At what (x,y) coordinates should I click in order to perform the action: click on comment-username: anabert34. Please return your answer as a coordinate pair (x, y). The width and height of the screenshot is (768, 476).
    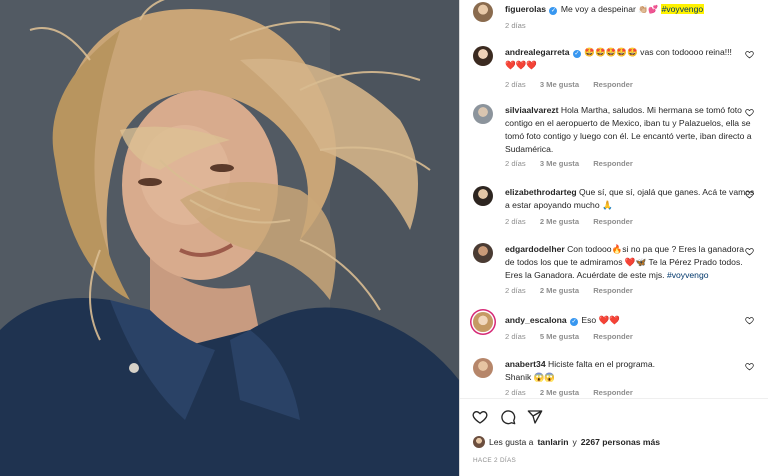
    Looking at the image, I should click on (525, 364).